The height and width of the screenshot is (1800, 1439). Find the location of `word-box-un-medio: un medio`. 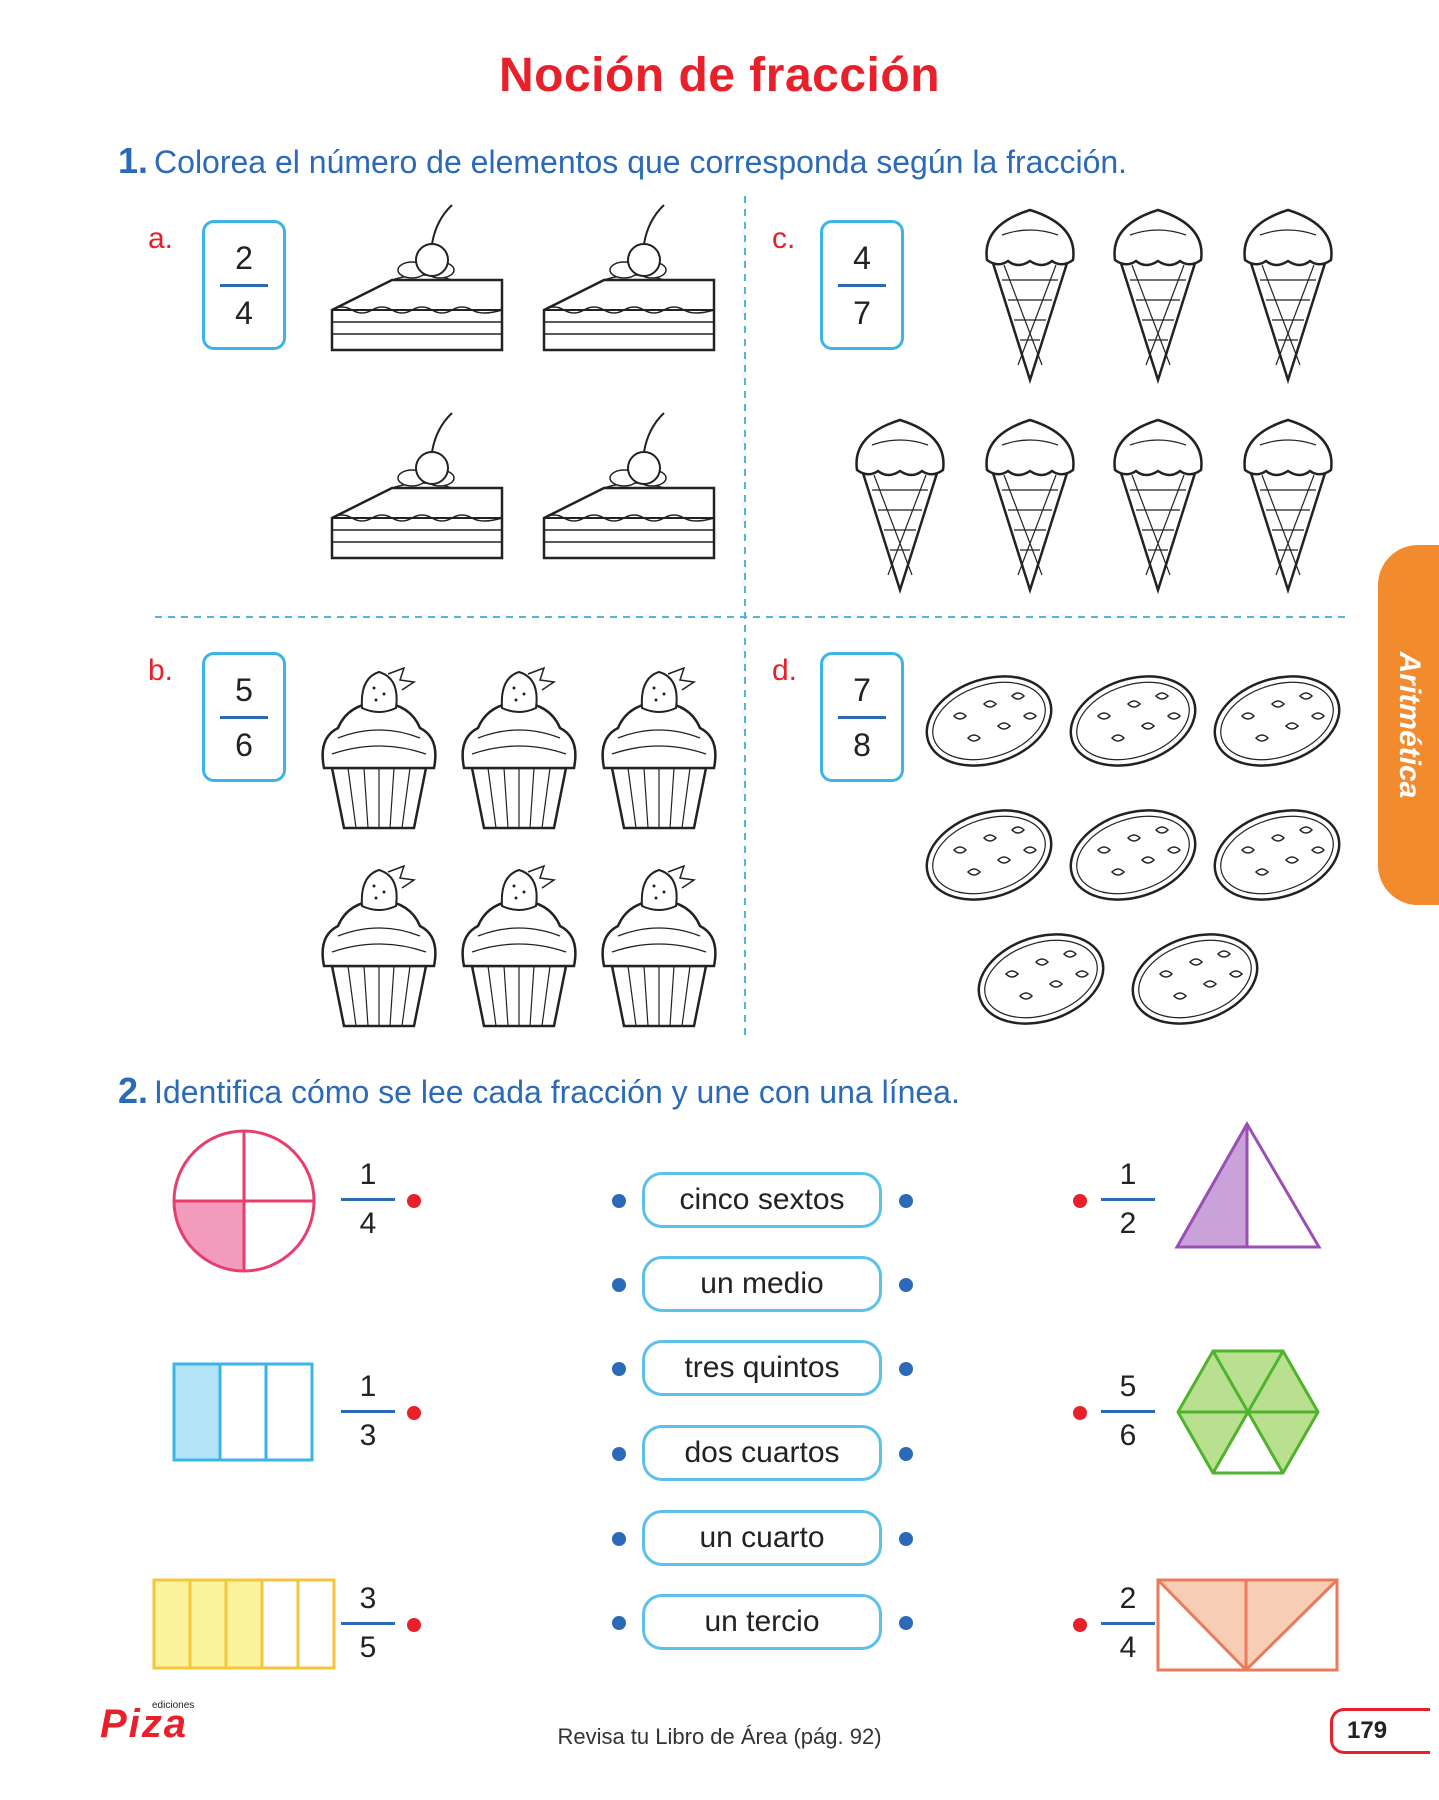

word-box-un-medio: un medio is located at coordinates (762, 1284).